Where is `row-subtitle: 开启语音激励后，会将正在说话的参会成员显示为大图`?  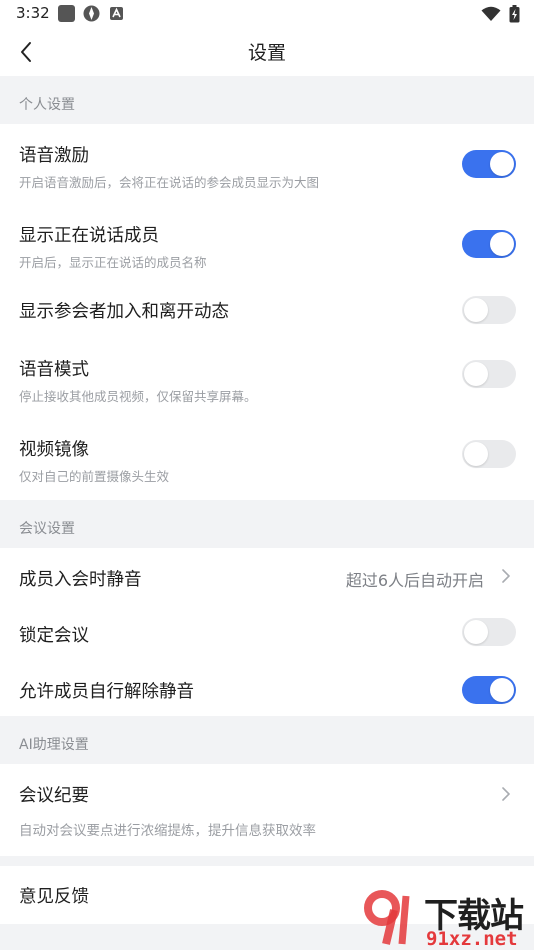
row-subtitle: 开启语音激励后，会将正在说话的参会成员显示为大图 is located at coordinates (169, 182).